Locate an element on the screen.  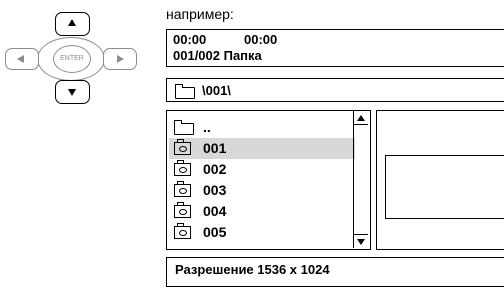
list-item: 003 is located at coordinates (262, 190).